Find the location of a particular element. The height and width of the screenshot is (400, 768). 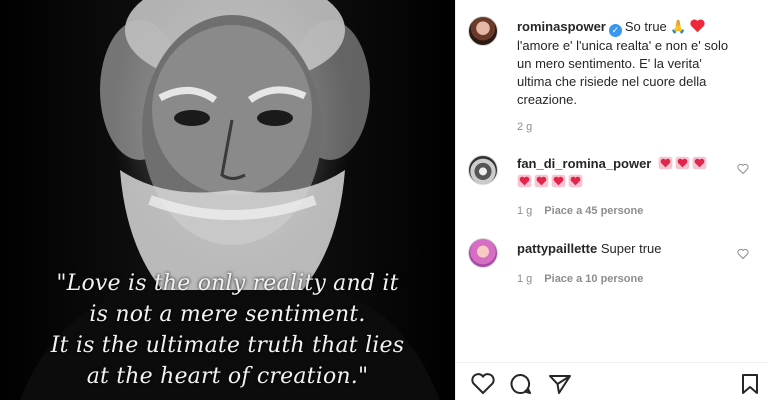

comment: fan_di_romina_power is located at coordinates (622, 173).